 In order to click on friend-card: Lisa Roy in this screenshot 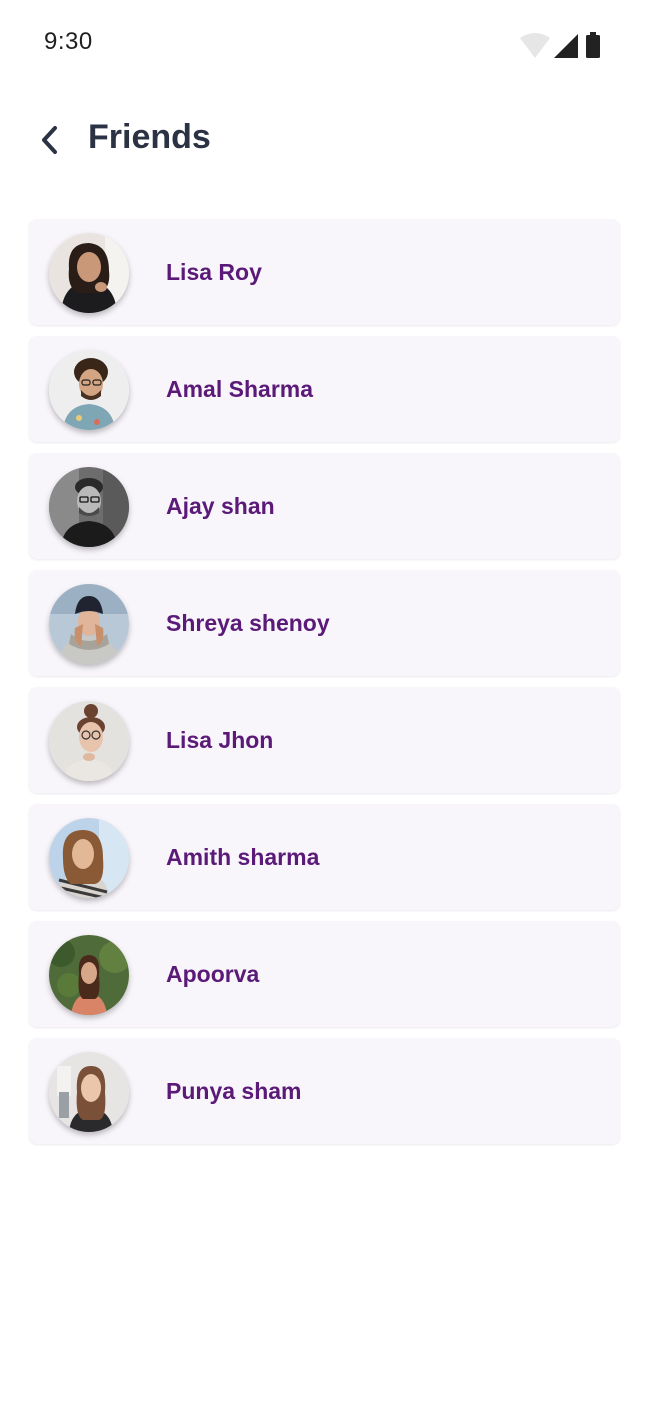, I will do `click(324, 272)`.